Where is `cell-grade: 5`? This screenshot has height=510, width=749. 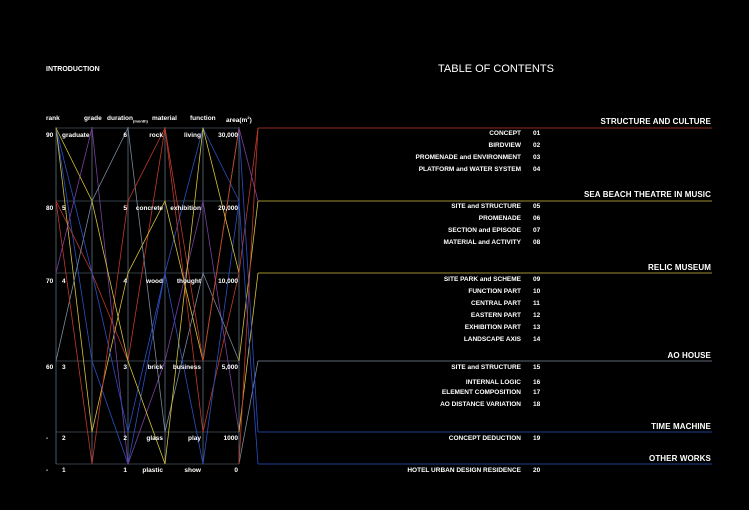 cell-grade: 5 is located at coordinates (64, 208).